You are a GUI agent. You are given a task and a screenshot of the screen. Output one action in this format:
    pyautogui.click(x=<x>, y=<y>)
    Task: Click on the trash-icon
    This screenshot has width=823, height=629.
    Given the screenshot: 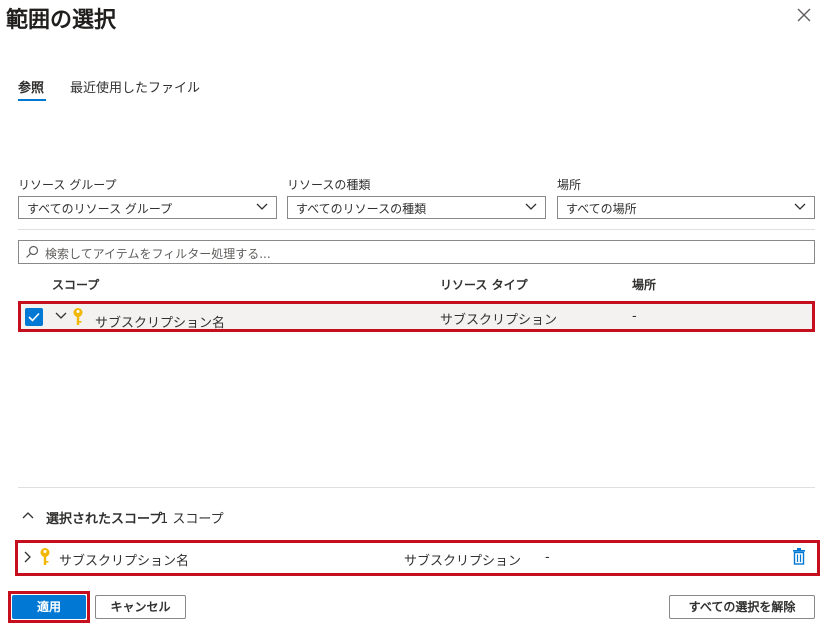 What is the action you would take?
    pyautogui.click(x=799, y=556)
    